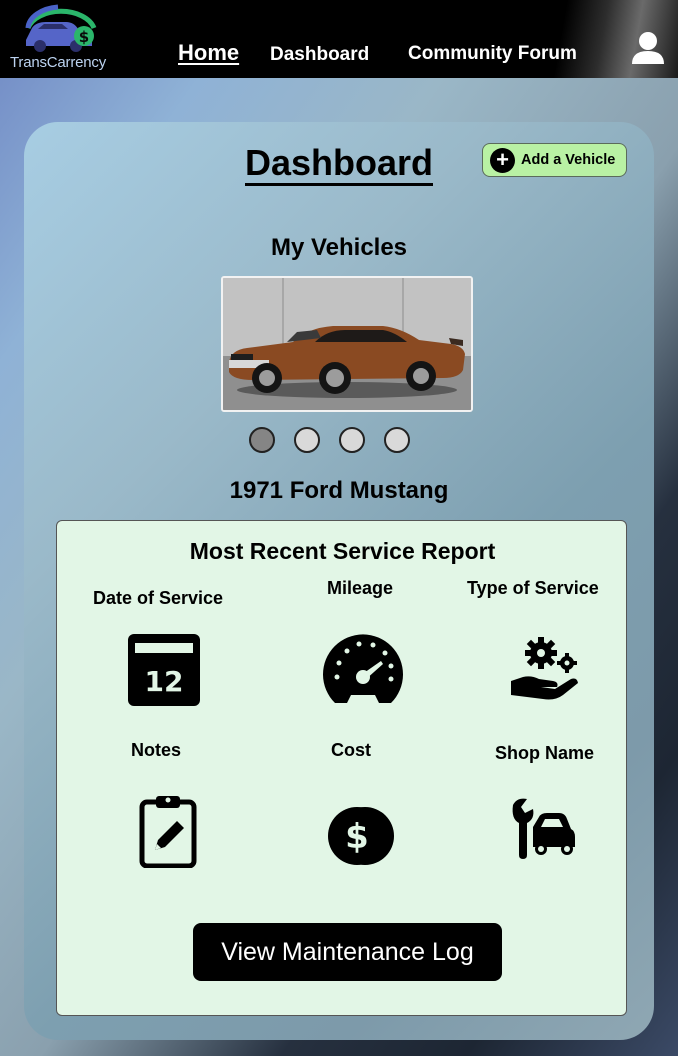 This screenshot has height=1056, width=678. Describe the element at coordinates (58, 62) in the screenshot. I see `logo-text: TransCarrency` at that location.